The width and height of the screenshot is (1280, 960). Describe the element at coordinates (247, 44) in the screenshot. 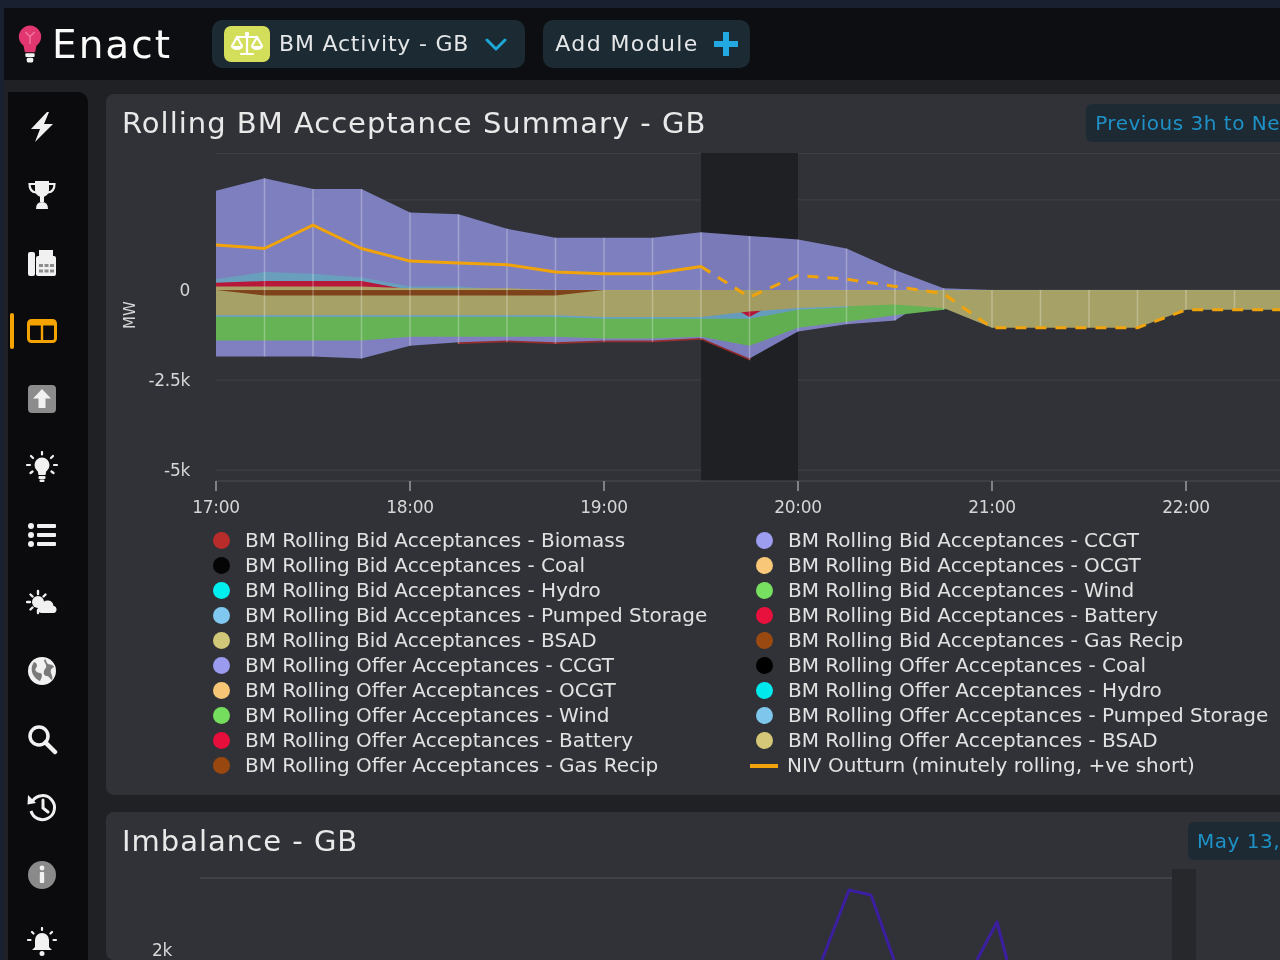

I see `balance-scale-icon` at that location.